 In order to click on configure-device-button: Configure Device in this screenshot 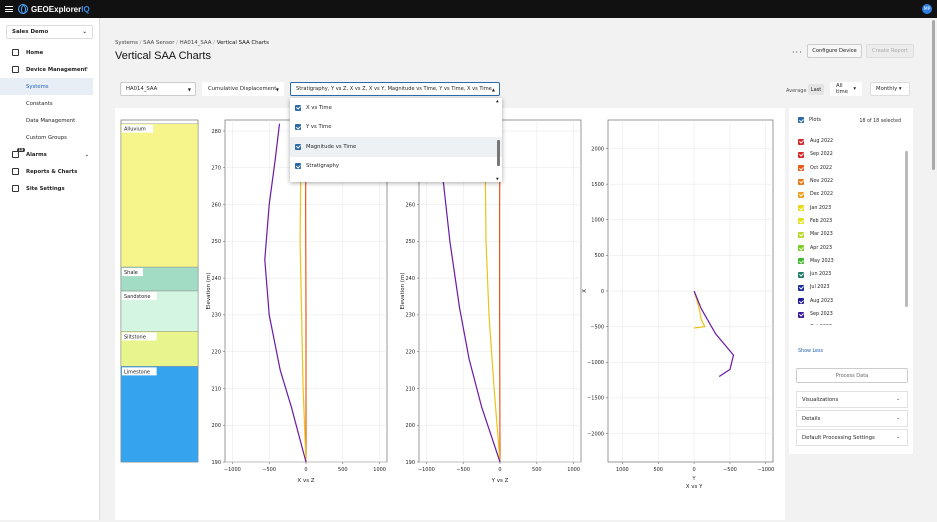, I will do `click(834, 51)`.